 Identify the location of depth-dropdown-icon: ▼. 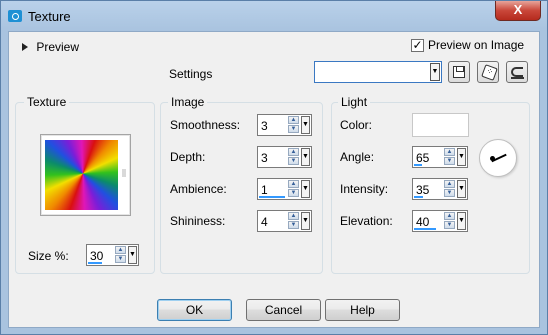
(305, 157).